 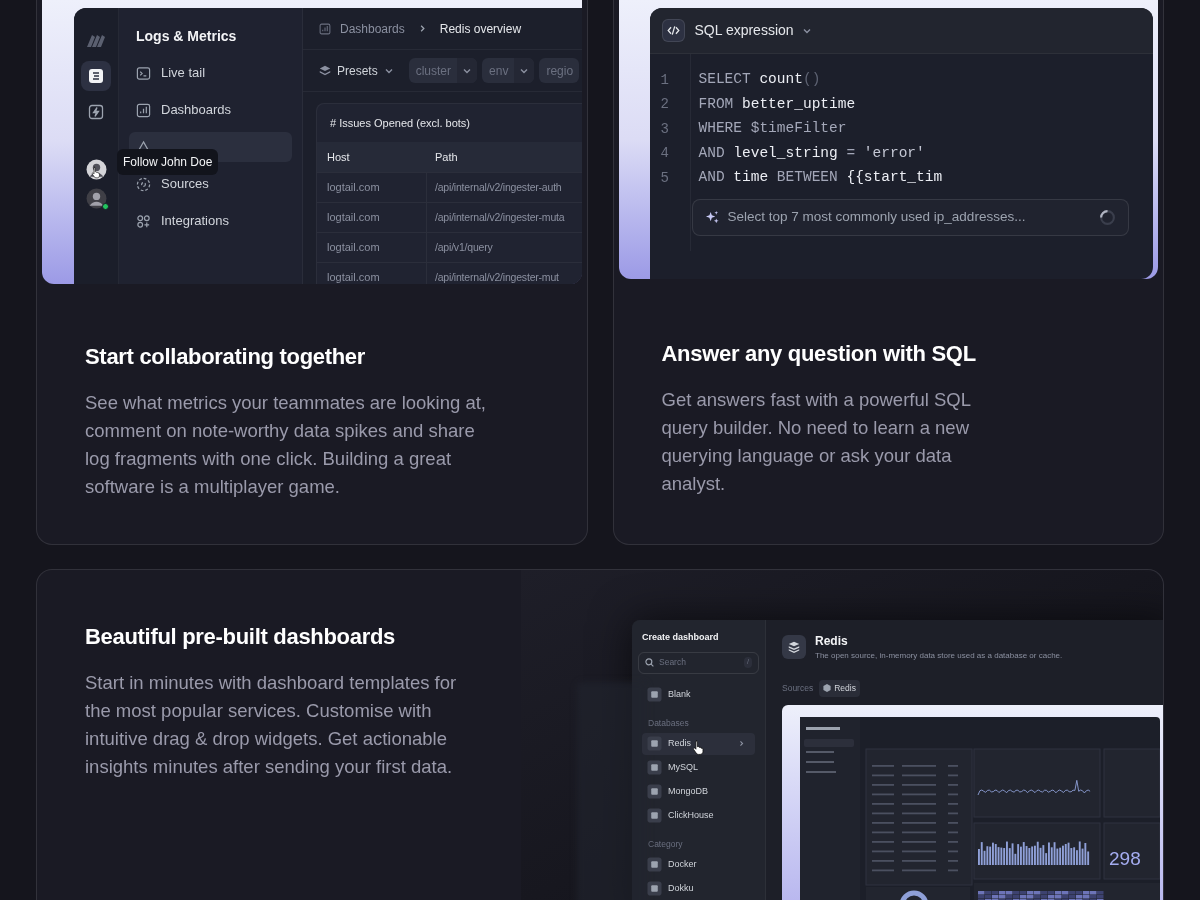 I want to click on table-title: # Issues Opened (excl. bots), so click(x=400, y=123).